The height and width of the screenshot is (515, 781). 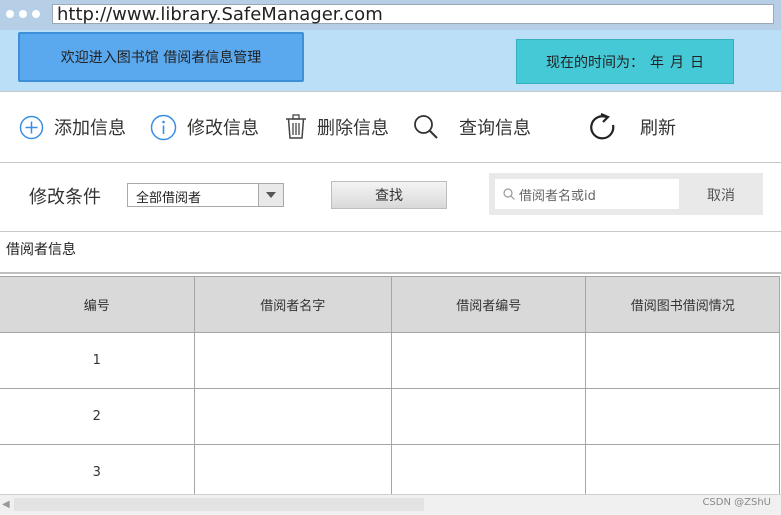 What do you see at coordinates (389, 195) in the screenshot?
I see `find-button: 查找` at bounding box center [389, 195].